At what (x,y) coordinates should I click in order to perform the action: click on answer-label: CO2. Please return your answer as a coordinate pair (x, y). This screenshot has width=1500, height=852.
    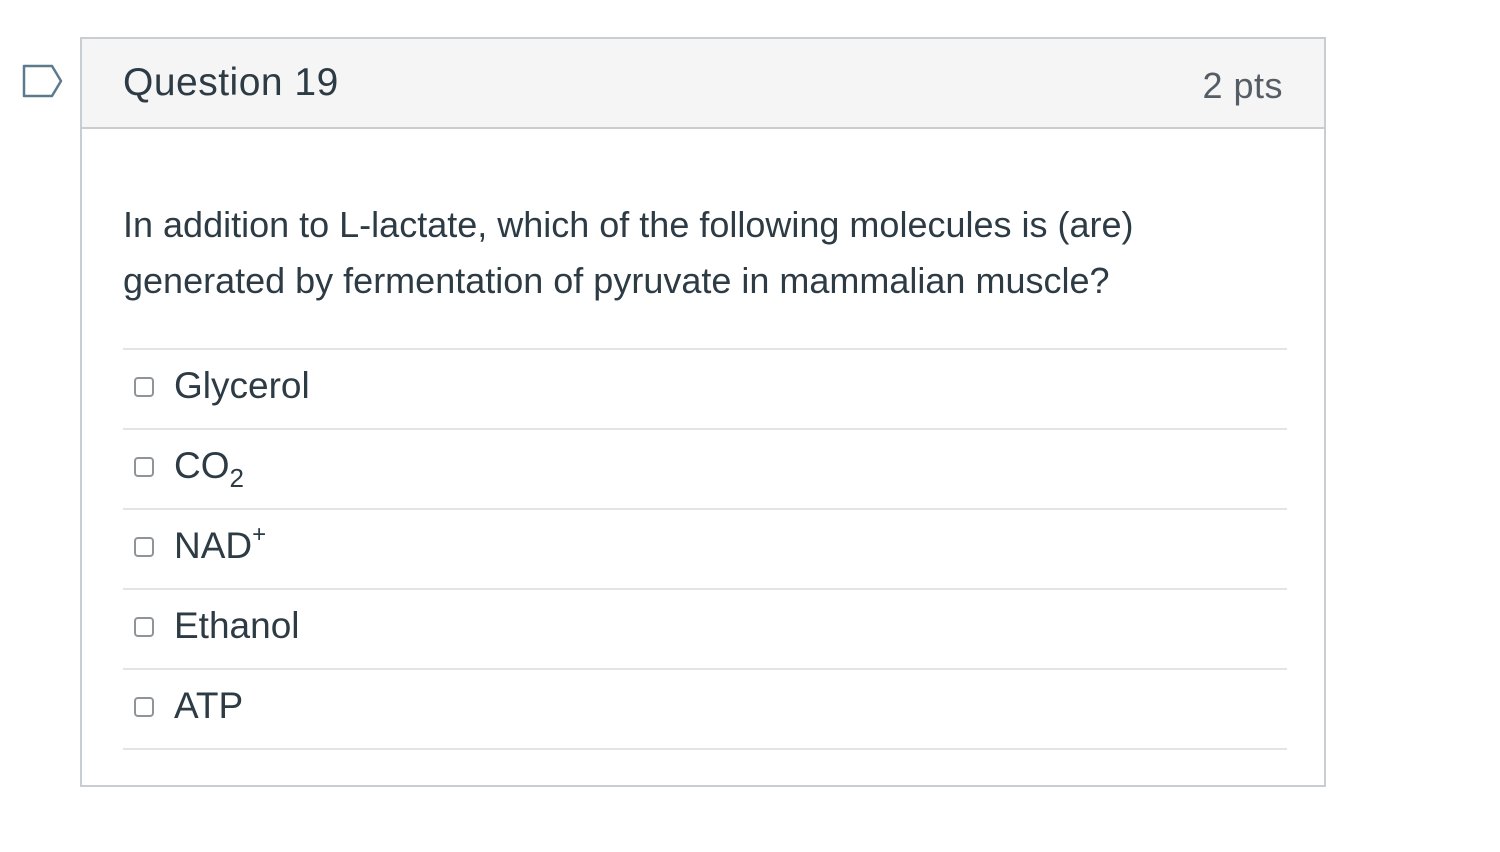
    Looking at the image, I should click on (209, 467).